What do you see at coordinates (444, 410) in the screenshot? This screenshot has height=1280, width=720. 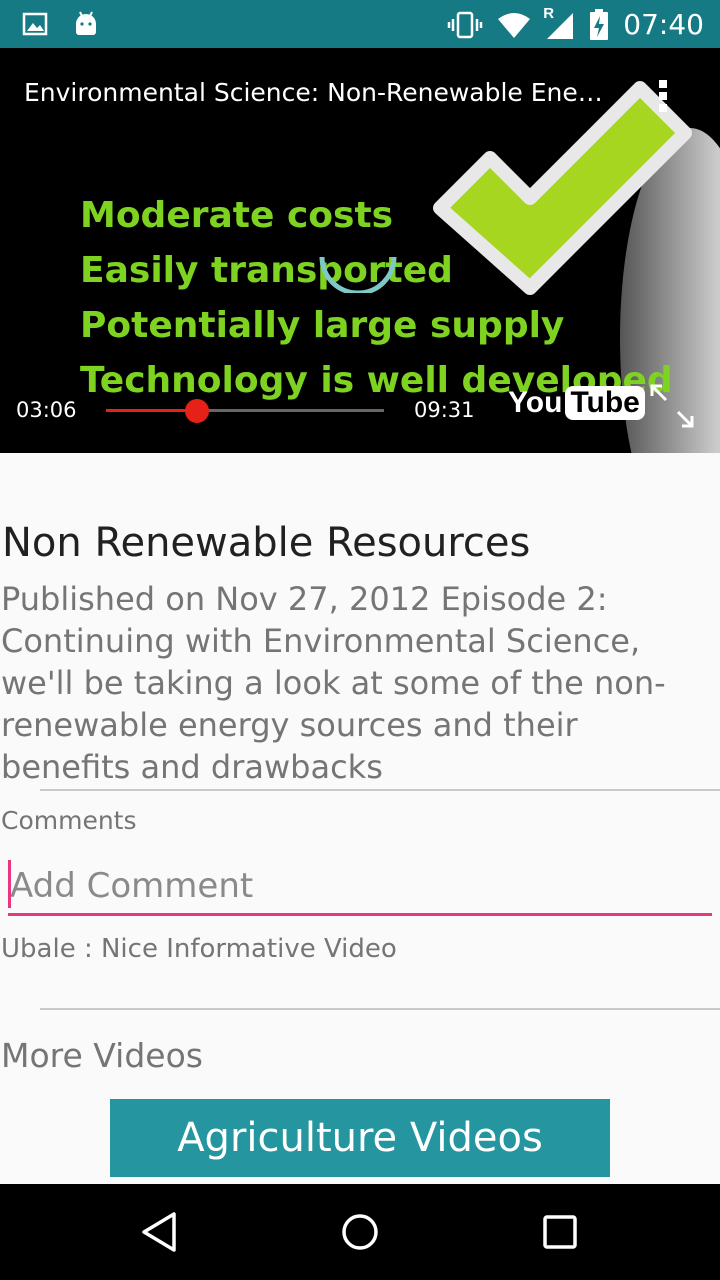 I see `duration-time: 09:31` at bounding box center [444, 410].